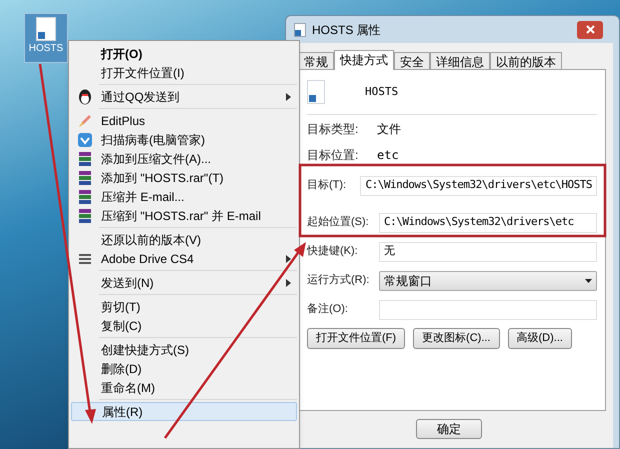  I want to click on field-label: 起始位置(S):, so click(338, 222).